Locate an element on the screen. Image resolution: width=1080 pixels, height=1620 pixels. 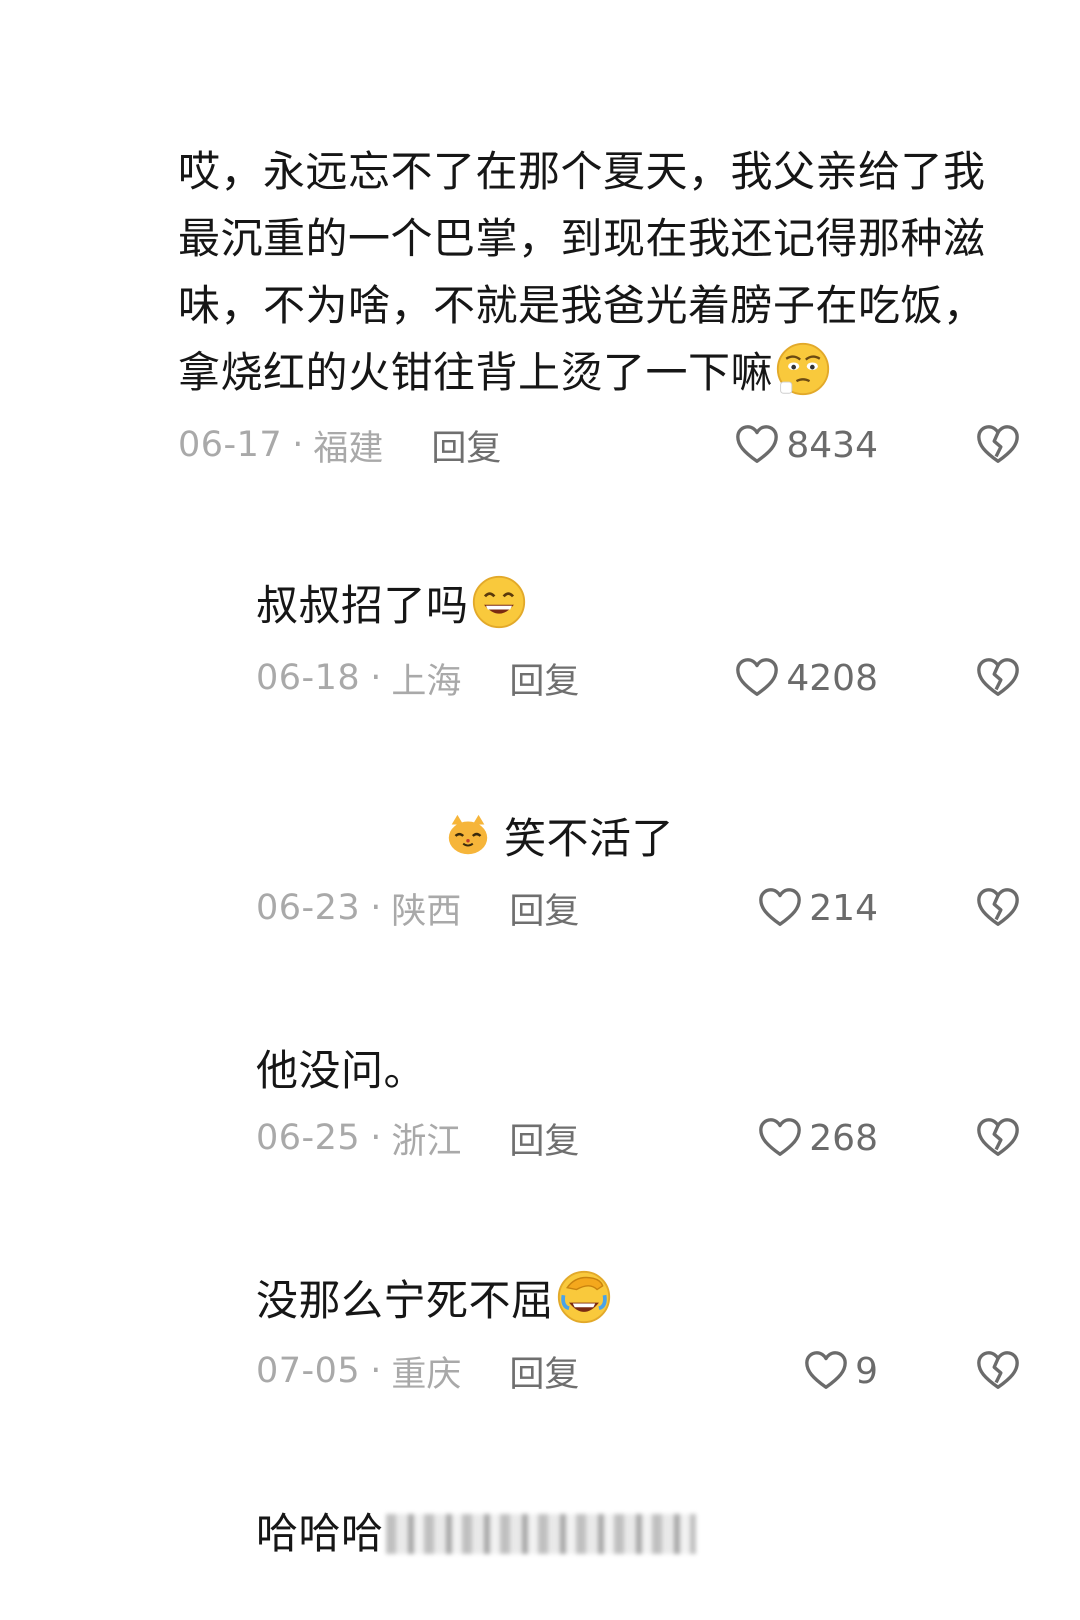
comment-meta: 06-25 · 浙江 回复 is located at coordinates (417, 1138).